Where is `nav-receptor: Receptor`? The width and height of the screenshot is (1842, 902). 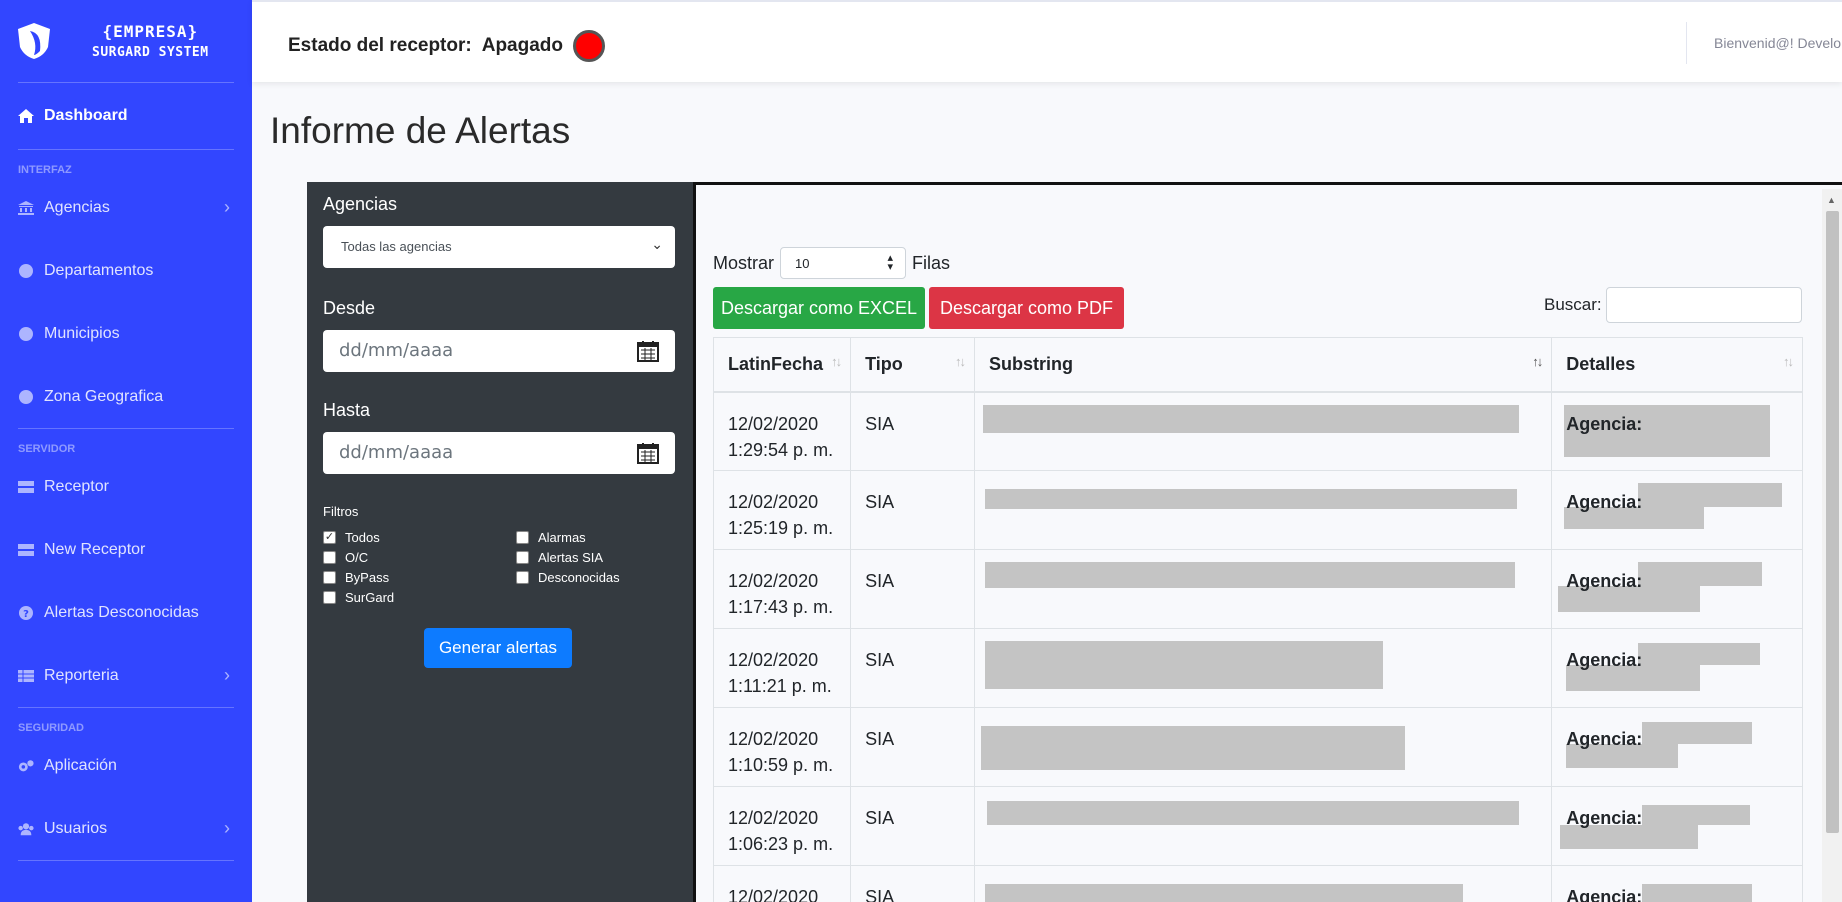
nav-receptor: Receptor is located at coordinates (126, 486).